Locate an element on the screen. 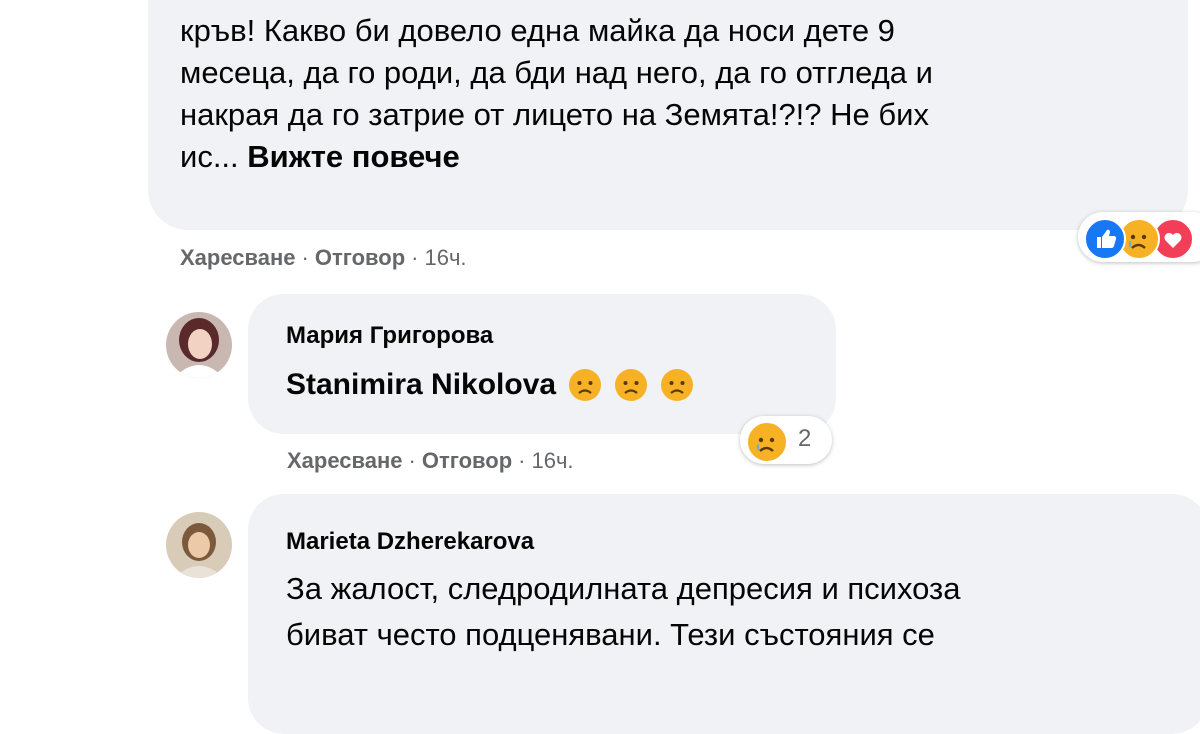 The image size is (1200, 734). comment-bubble is located at coordinates (542, 364).